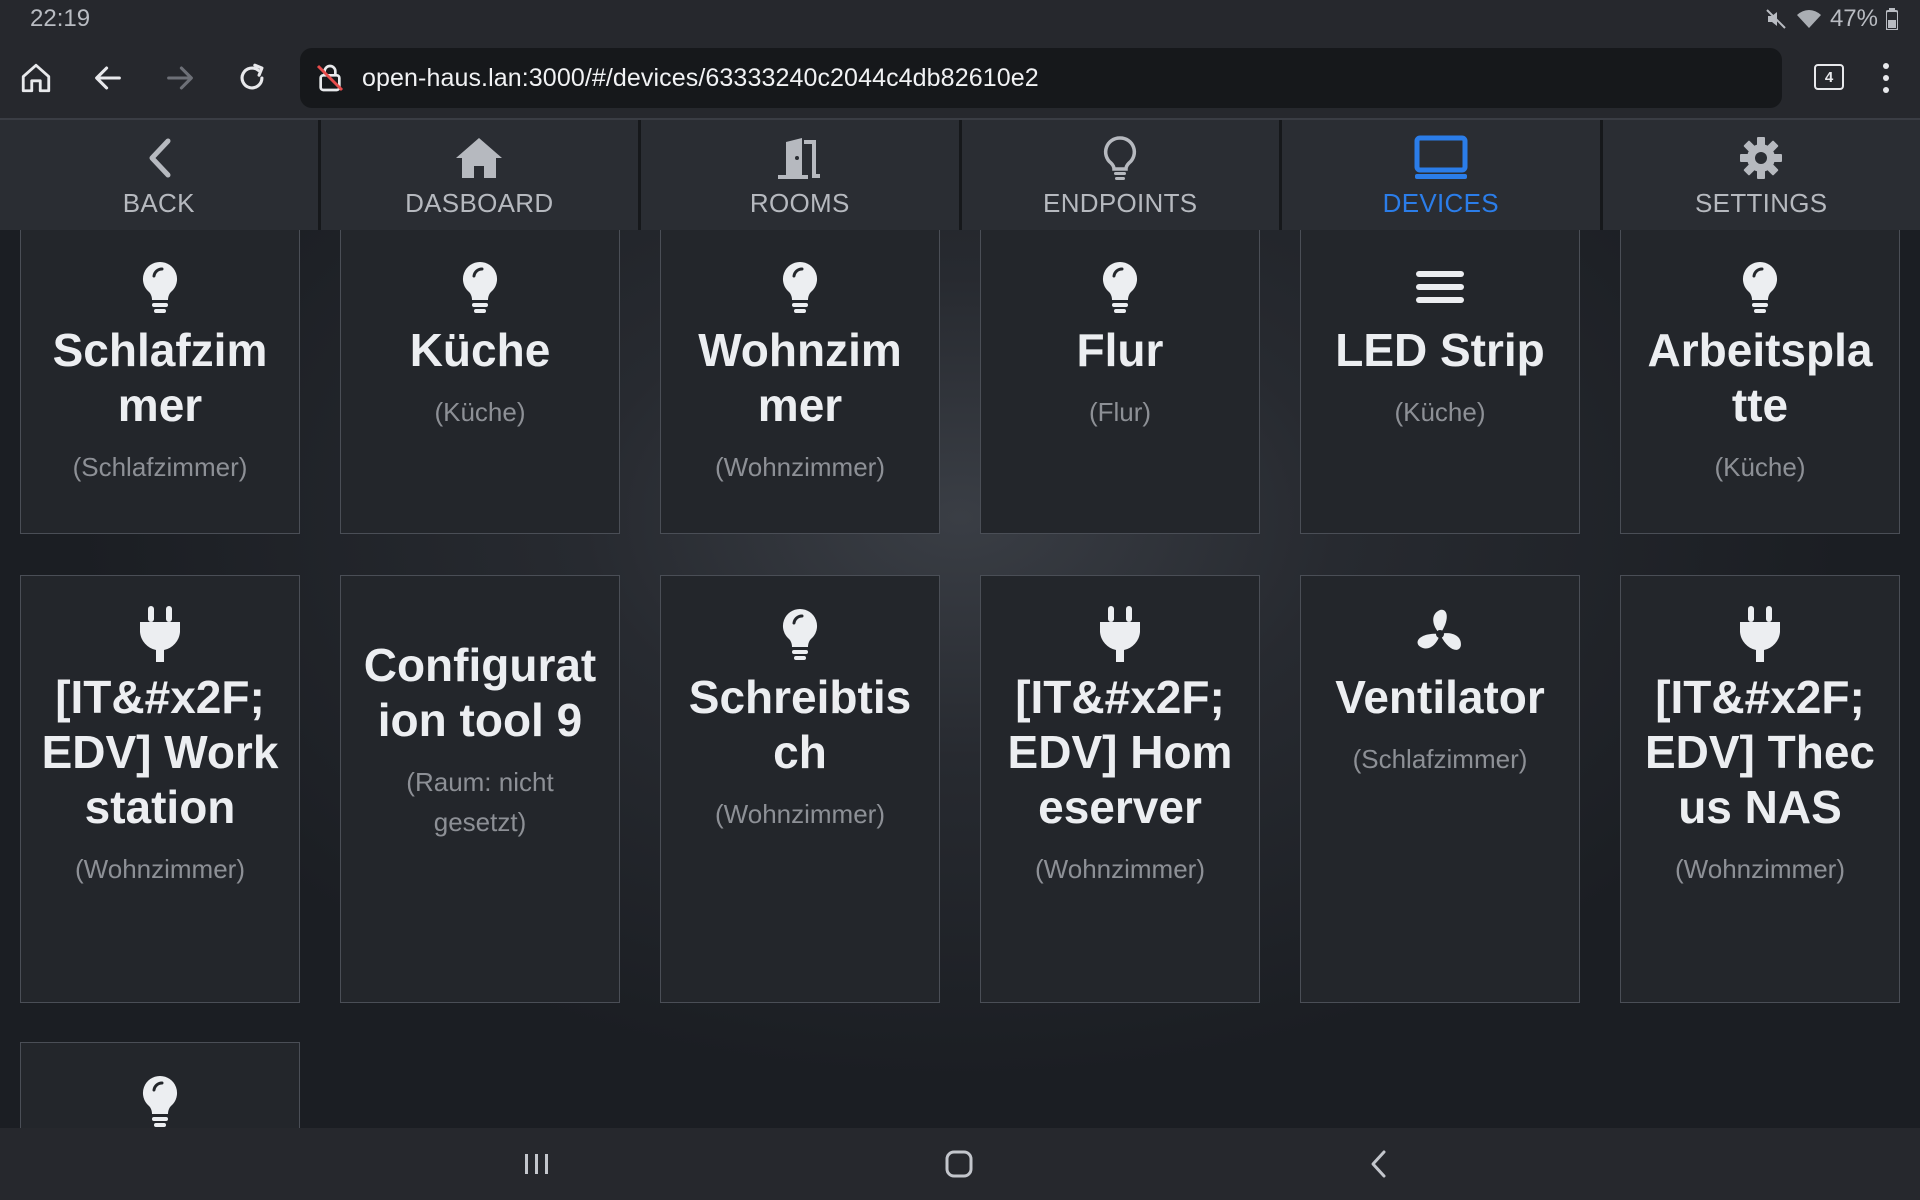  Describe the element at coordinates (480, 802) in the screenshot. I see `device-room: (Raum: nicht gesetzt)` at that location.